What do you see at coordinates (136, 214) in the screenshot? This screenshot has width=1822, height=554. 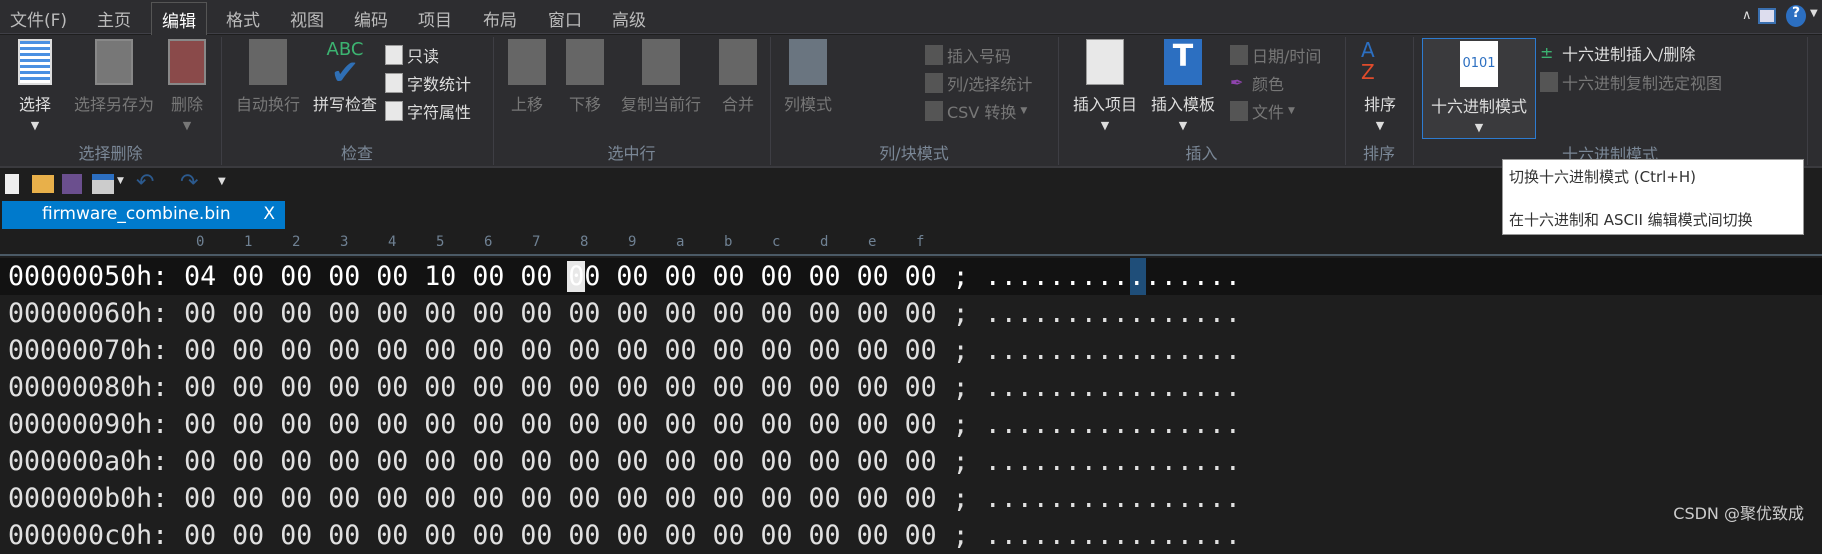 I see `file-tab-name: firmware_combine.bin` at bounding box center [136, 214].